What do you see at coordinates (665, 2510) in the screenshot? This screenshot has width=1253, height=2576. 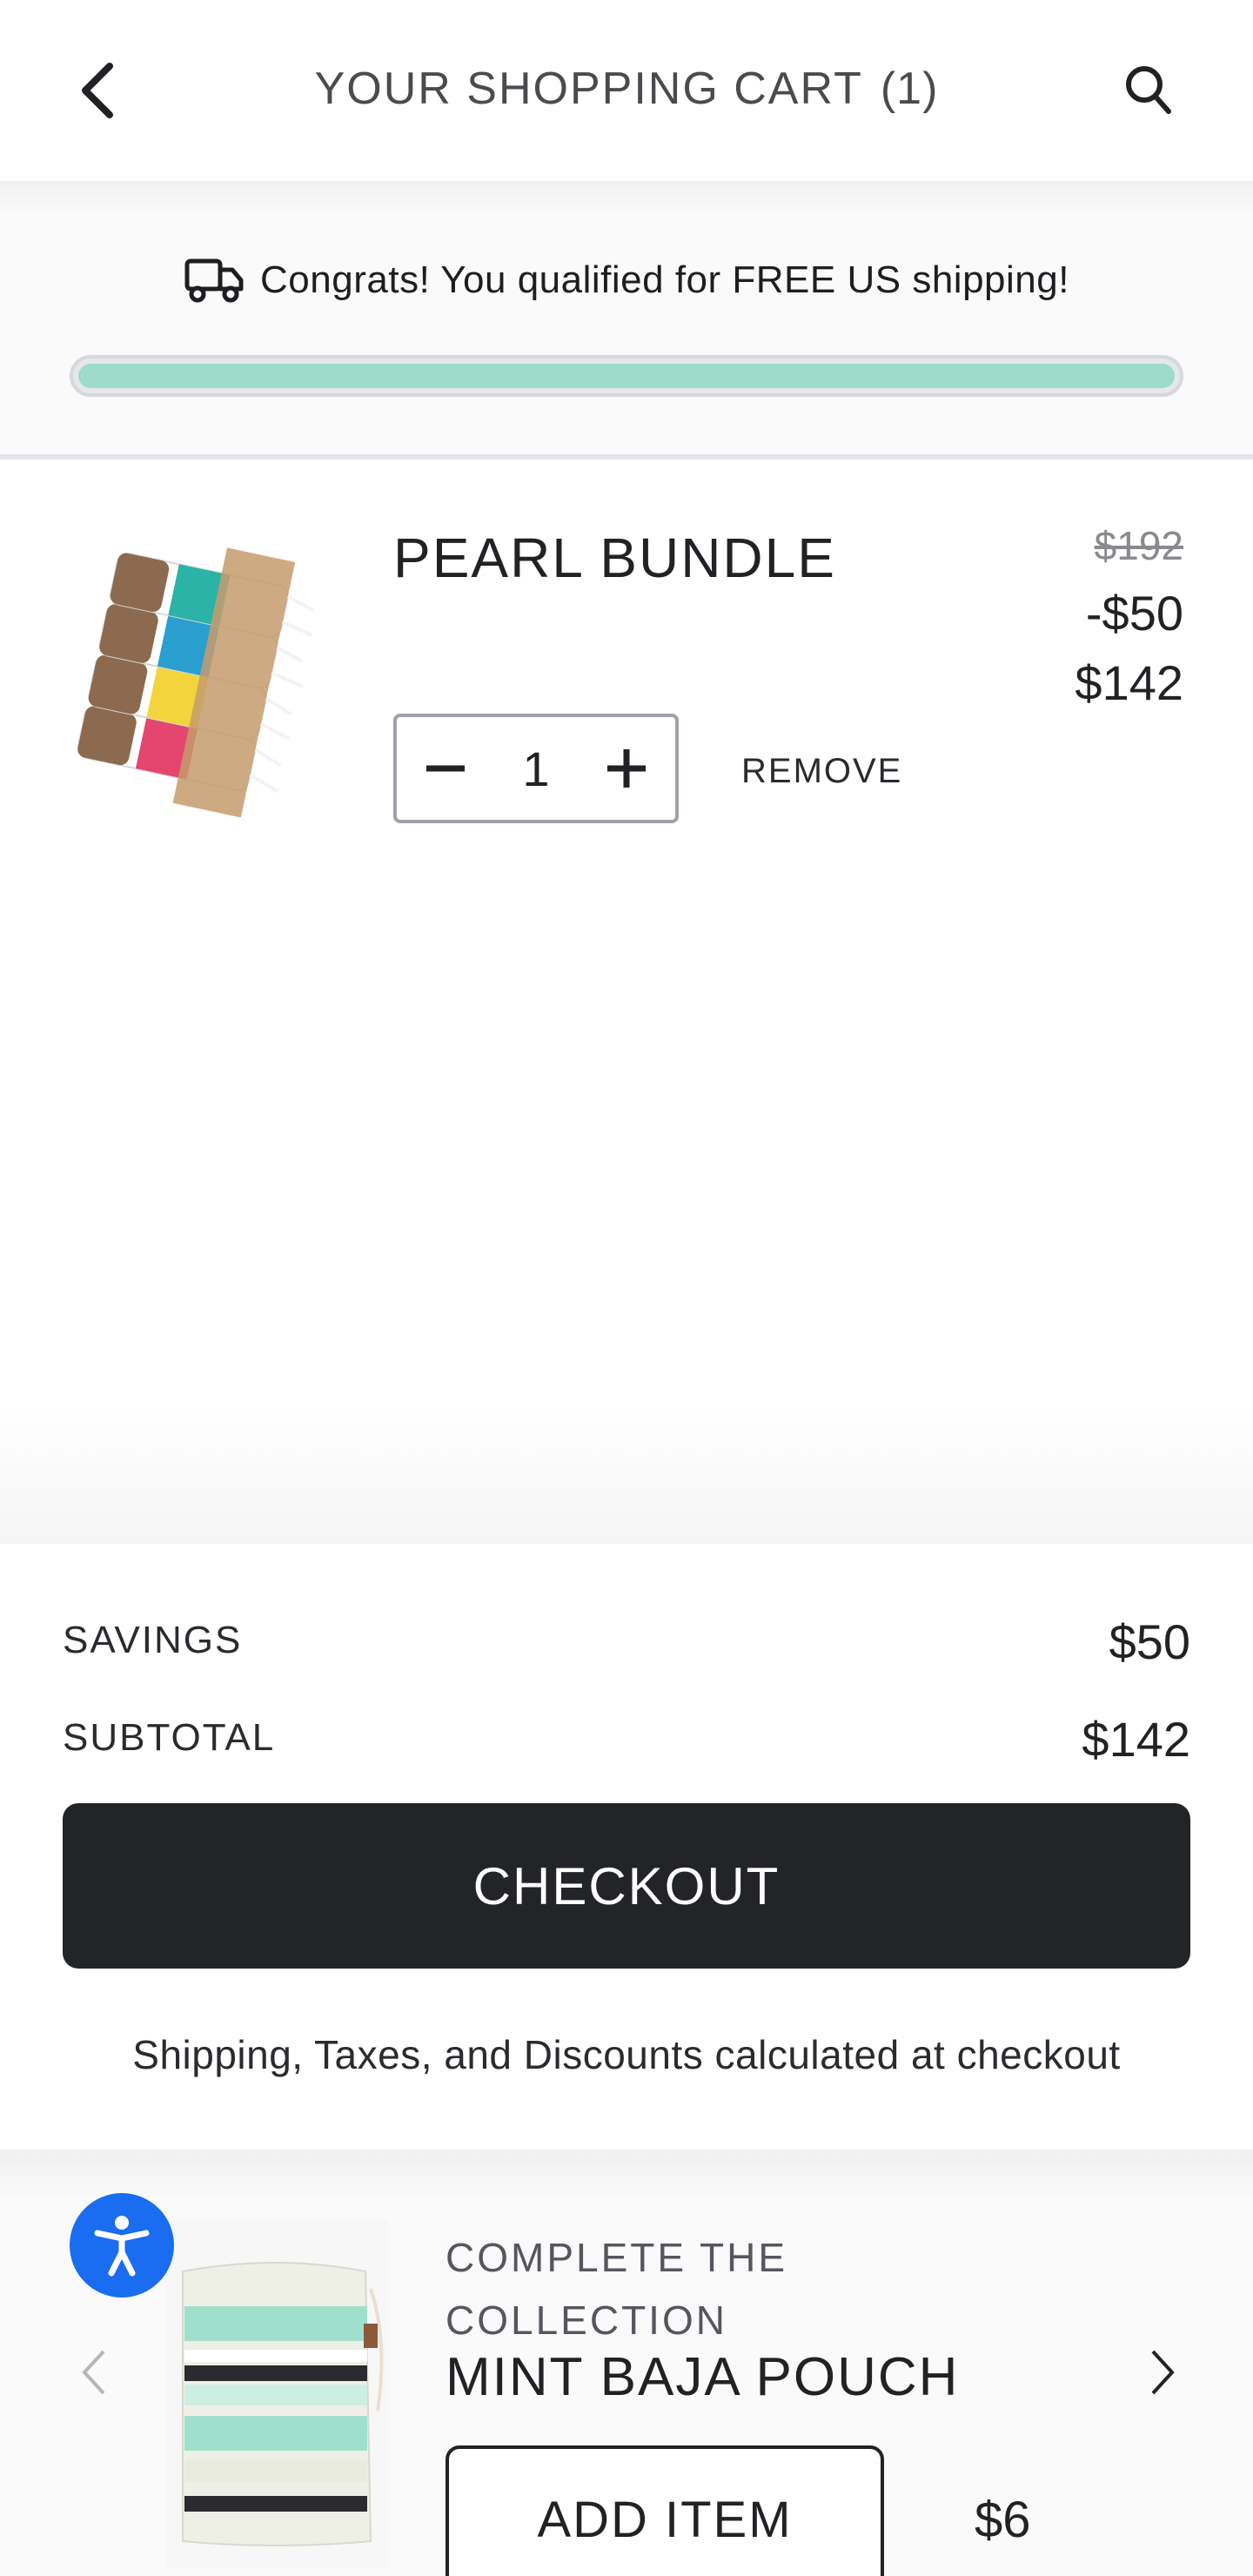 I see `add-item-button: ADD ITEM` at bounding box center [665, 2510].